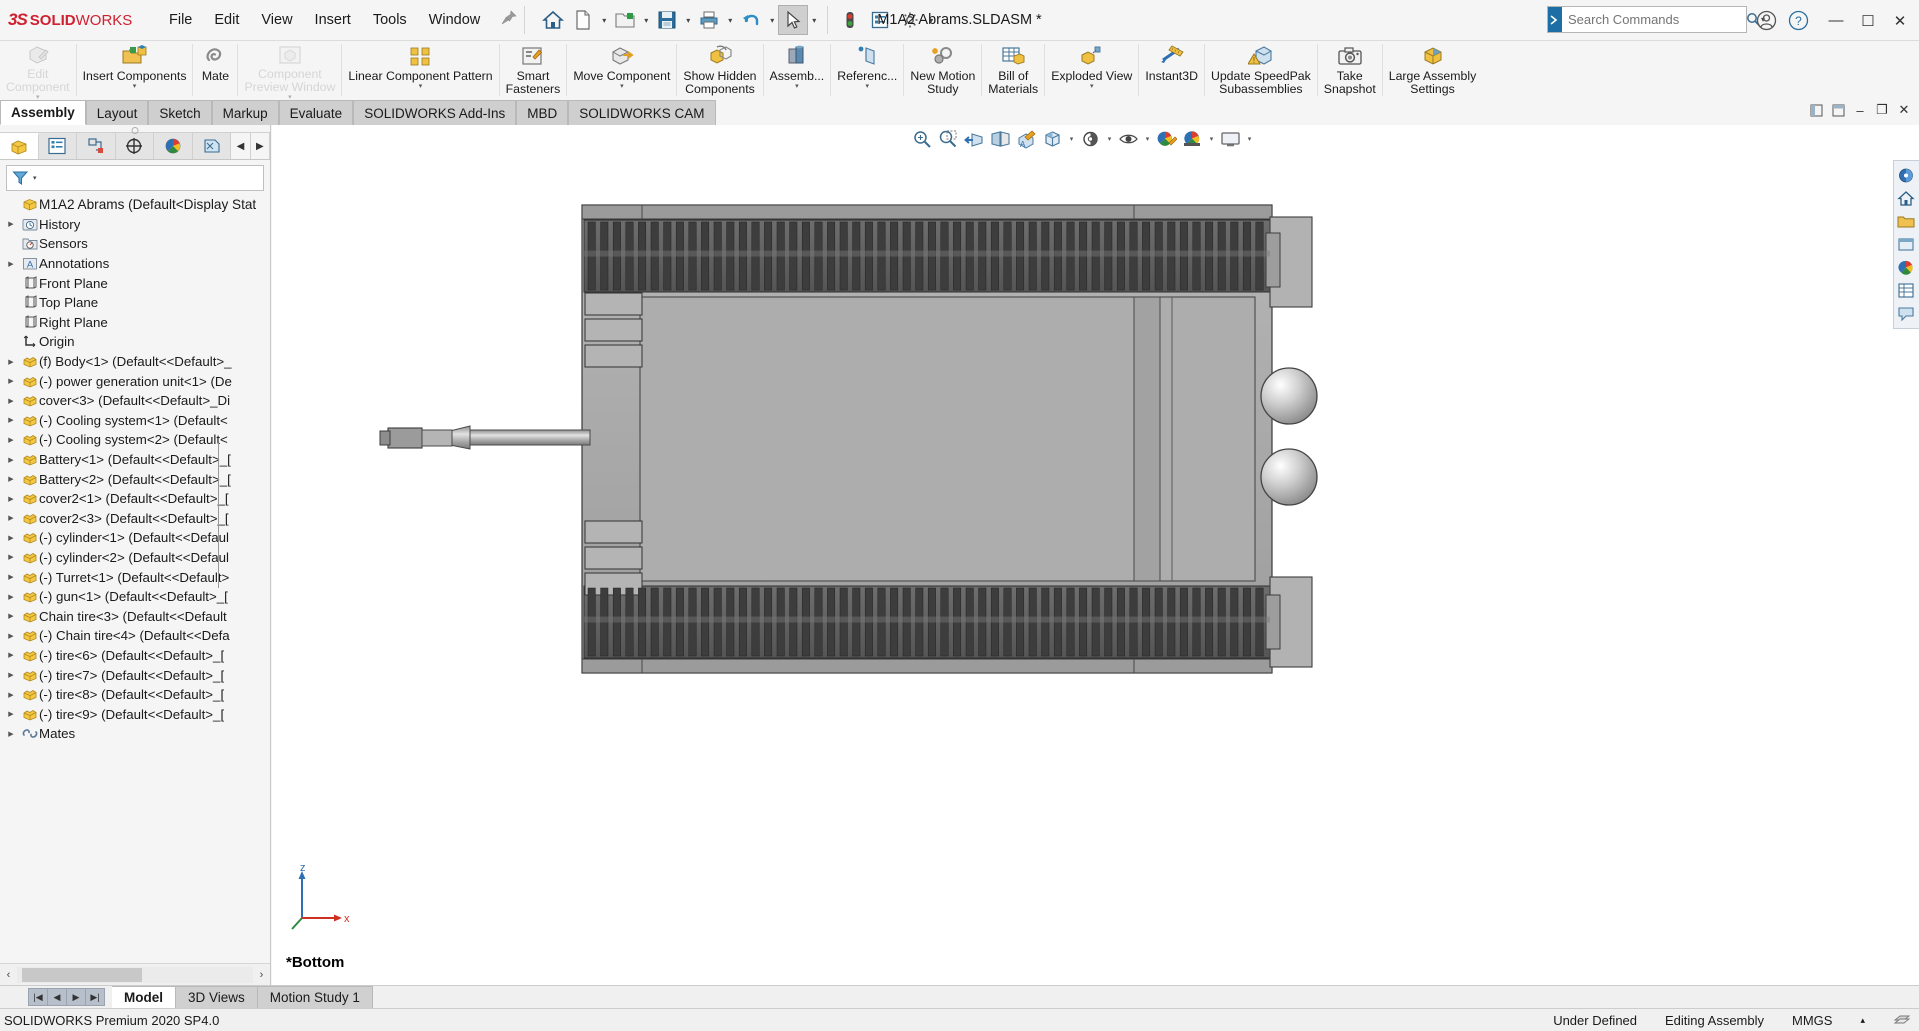 Image resolution: width=1919 pixels, height=1031 pixels. What do you see at coordinates (867, 70) in the screenshot?
I see `ribbon-button-referenc: Referenc... ▾` at bounding box center [867, 70].